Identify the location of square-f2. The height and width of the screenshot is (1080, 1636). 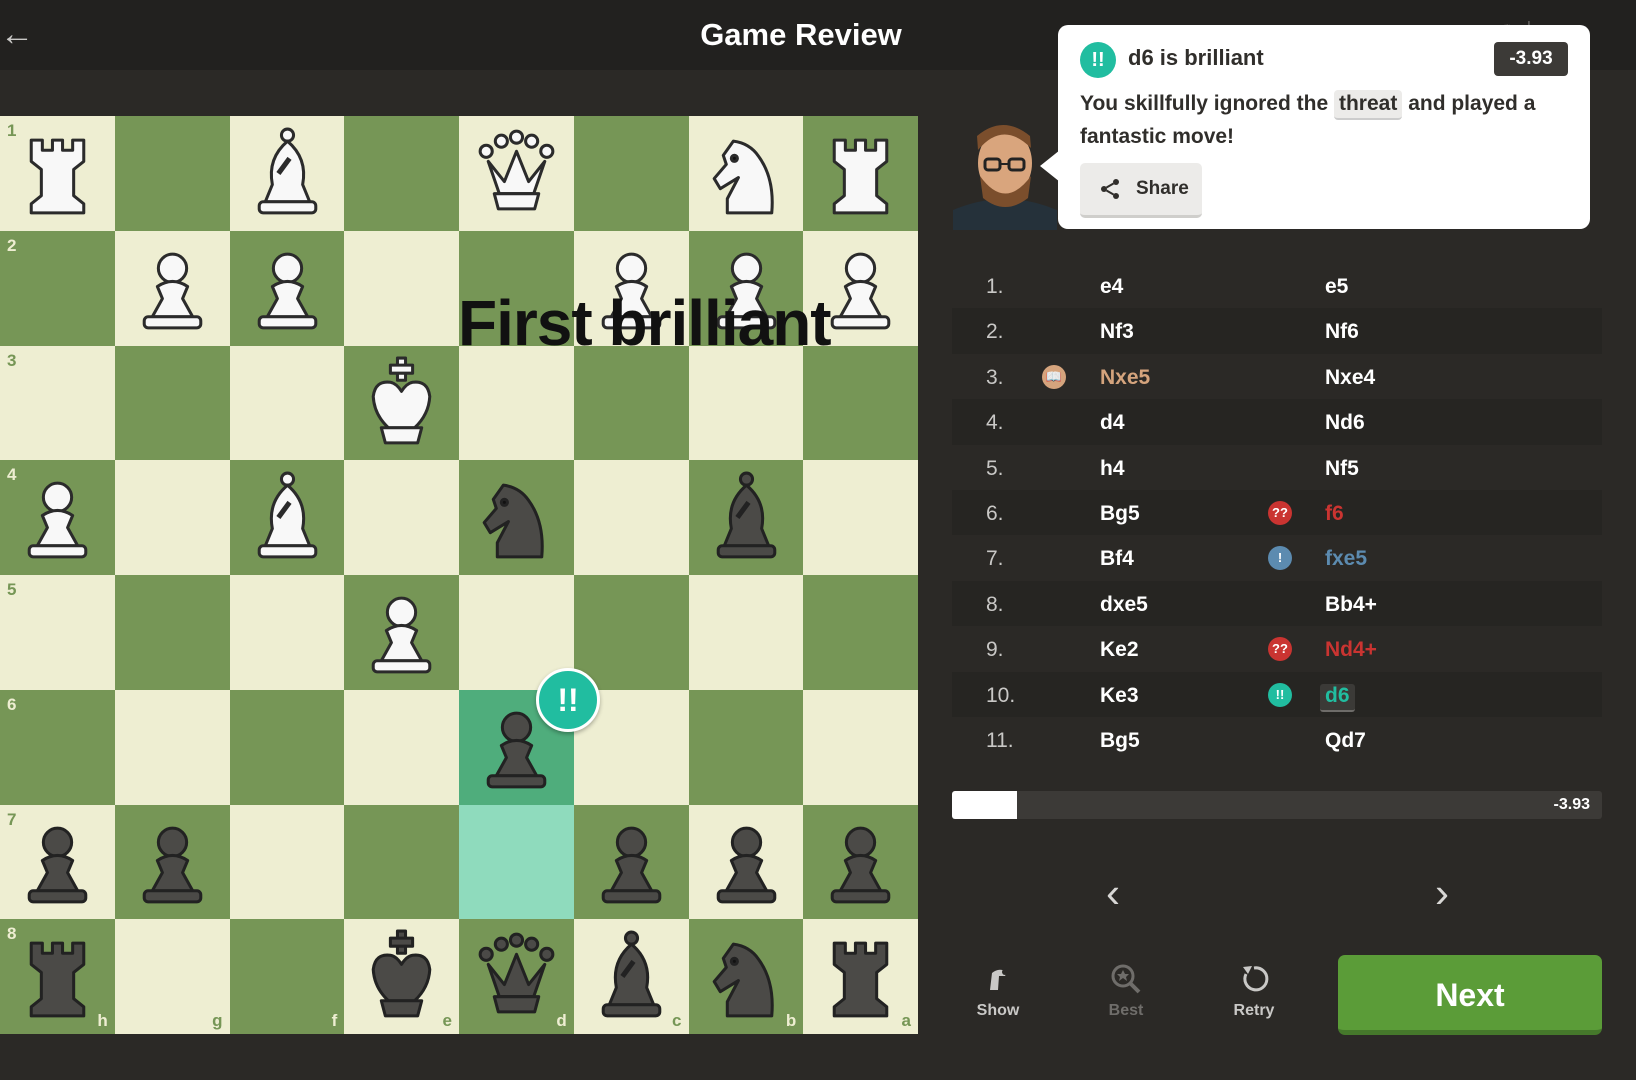
(287, 288).